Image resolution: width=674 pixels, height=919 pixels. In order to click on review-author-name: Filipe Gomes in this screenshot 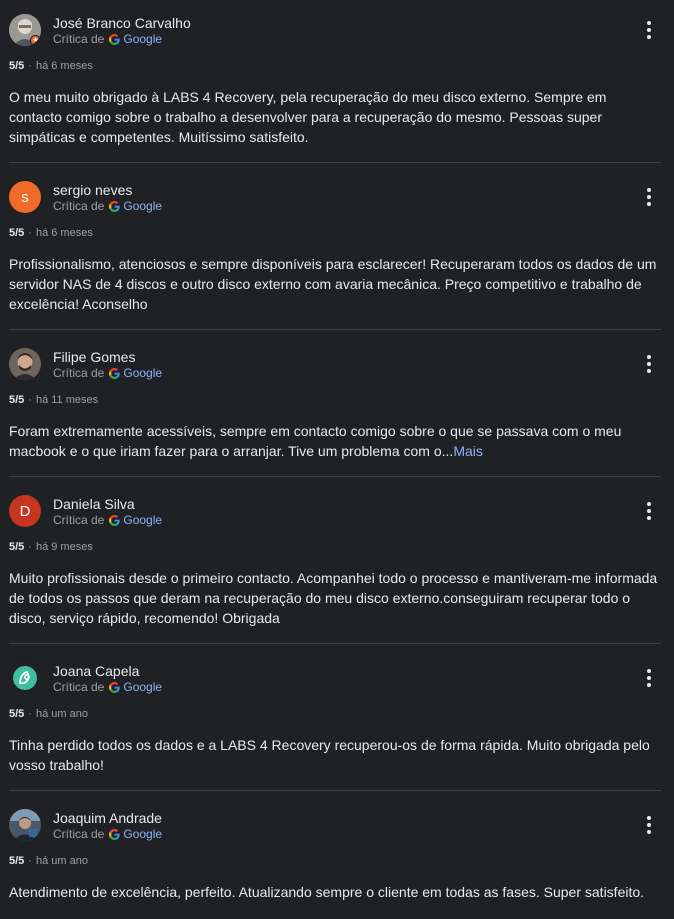, I will do `click(94, 357)`.